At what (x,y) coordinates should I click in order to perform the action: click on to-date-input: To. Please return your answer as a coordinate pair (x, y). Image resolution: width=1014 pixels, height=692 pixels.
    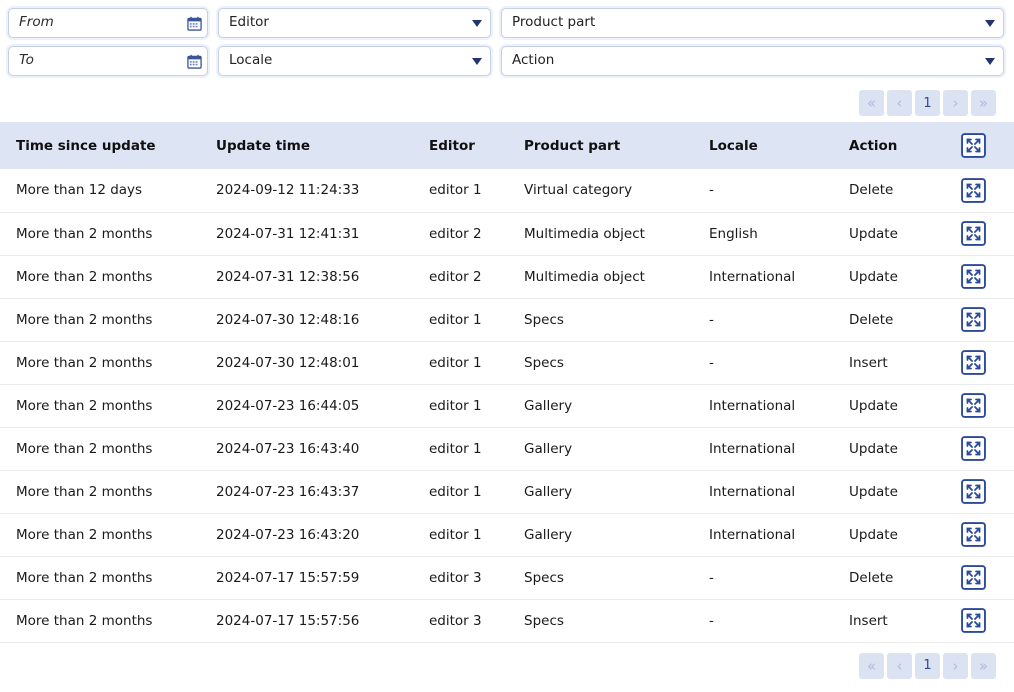
    Looking at the image, I should click on (95, 61).